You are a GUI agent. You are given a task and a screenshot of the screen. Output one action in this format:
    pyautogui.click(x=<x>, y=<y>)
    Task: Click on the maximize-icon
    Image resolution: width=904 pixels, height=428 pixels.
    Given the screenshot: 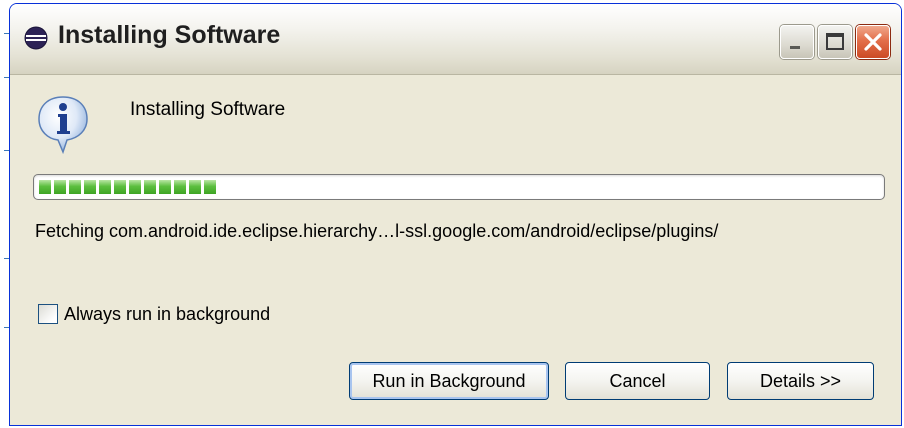 What is the action you would take?
    pyautogui.click(x=835, y=41)
    